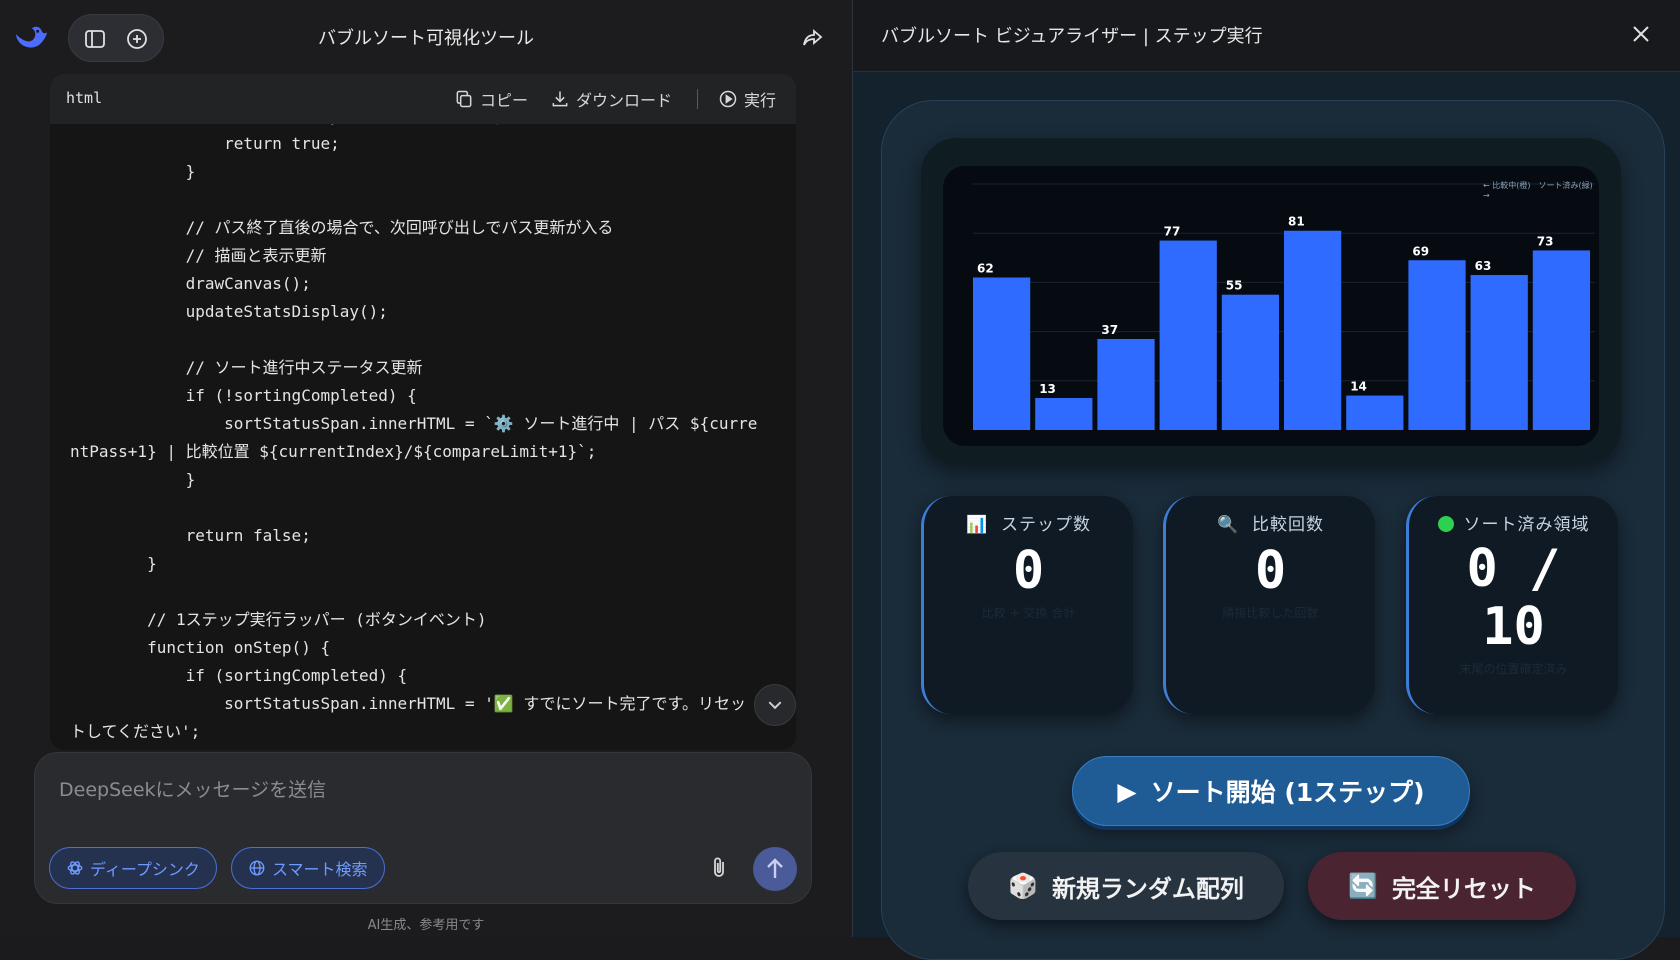 The image size is (1680, 960). Describe the element at coordinates (1270, 613) in the screenshot. I see `compares-subtext: 隣接比較した回数` at that location.